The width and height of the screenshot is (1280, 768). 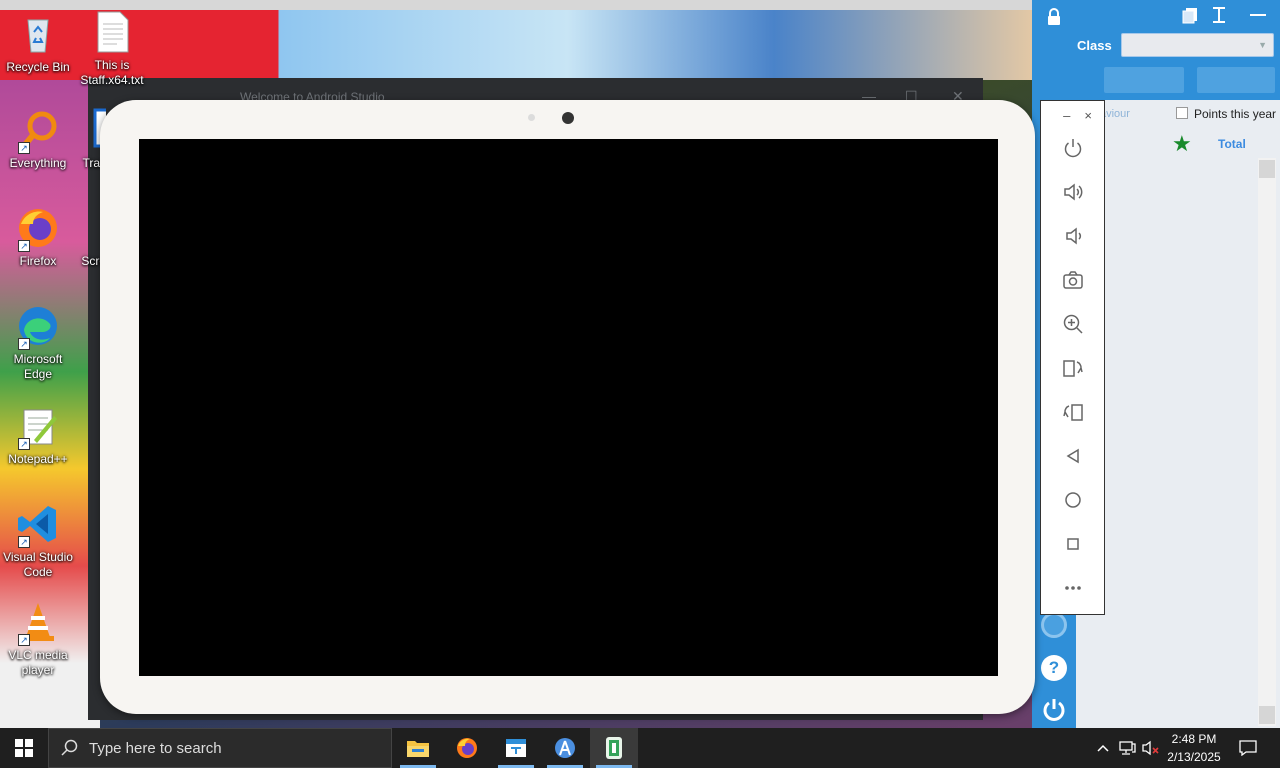 What do you see at coordinates (1267, 169) in the screenshot?
I see `scroll-up-button` at bounding box center [1267, 169].